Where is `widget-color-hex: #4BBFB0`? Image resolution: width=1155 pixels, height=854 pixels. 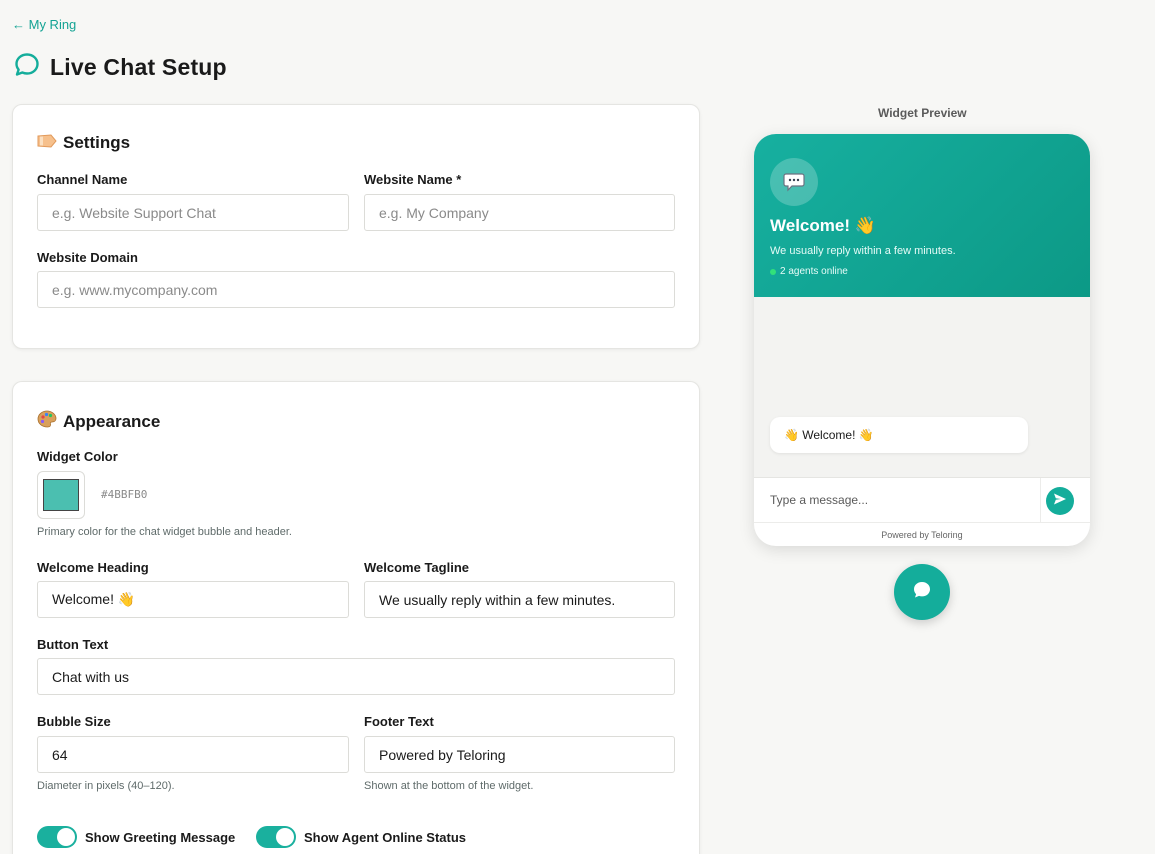 widget-color-hex: #4BBFB0 is located at coordinates (124, 494).